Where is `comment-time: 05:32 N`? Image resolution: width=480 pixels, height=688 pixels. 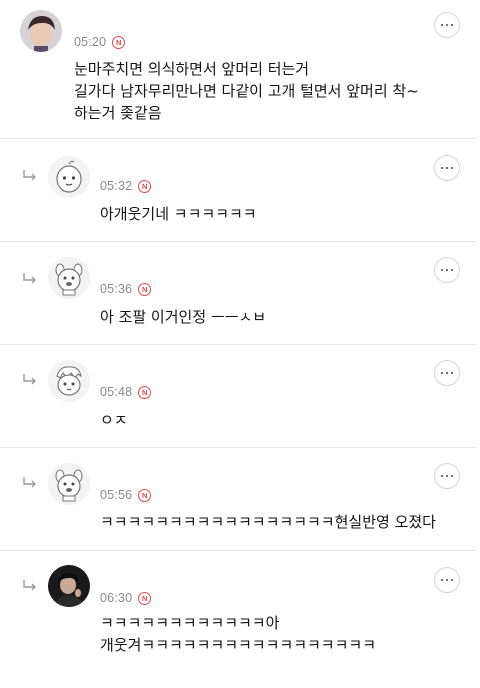
comment-time: 05:32 N is located at coordinates (126, 186).